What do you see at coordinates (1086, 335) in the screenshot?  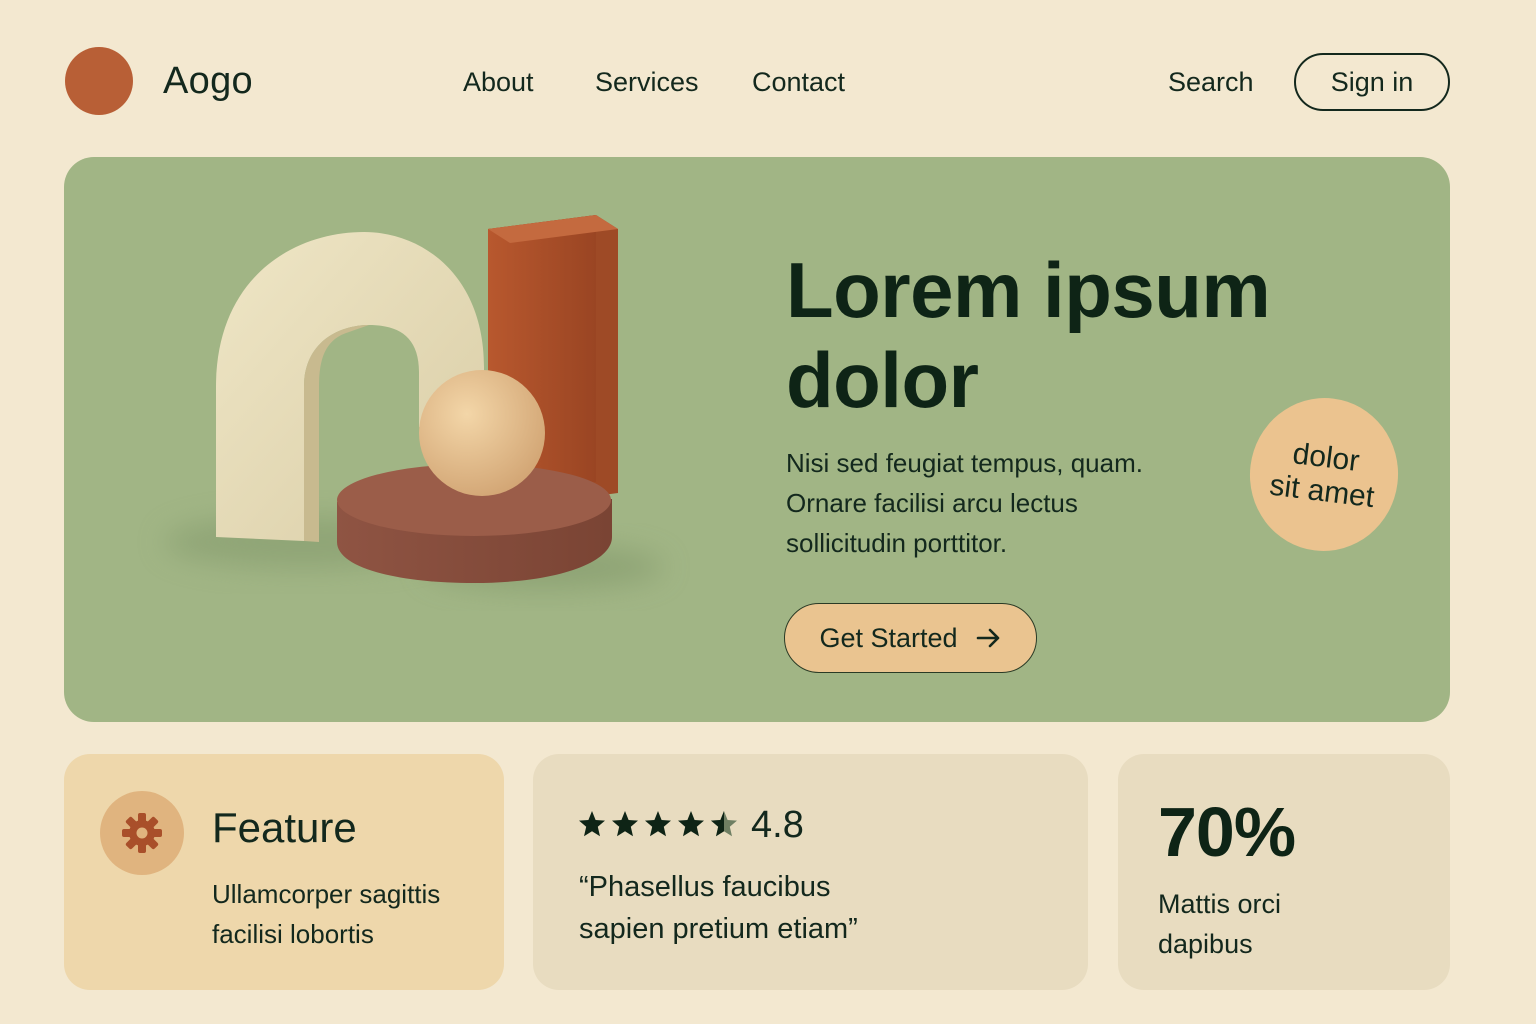 I see `hero-title: Lorem ipsum dolor` at bounding box center [1086, 335].